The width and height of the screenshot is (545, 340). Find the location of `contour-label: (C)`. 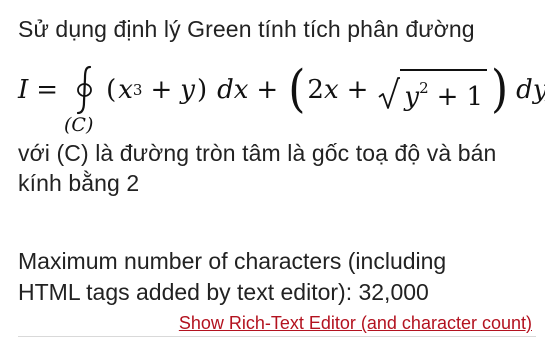

contour-label: (C) is located at coordinates (79, 125).